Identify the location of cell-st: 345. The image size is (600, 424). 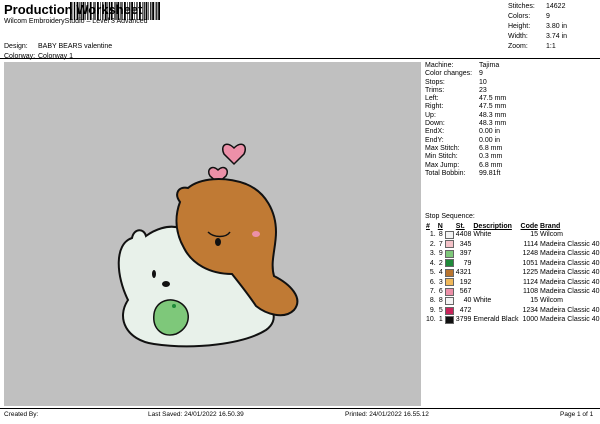
(465, 244).